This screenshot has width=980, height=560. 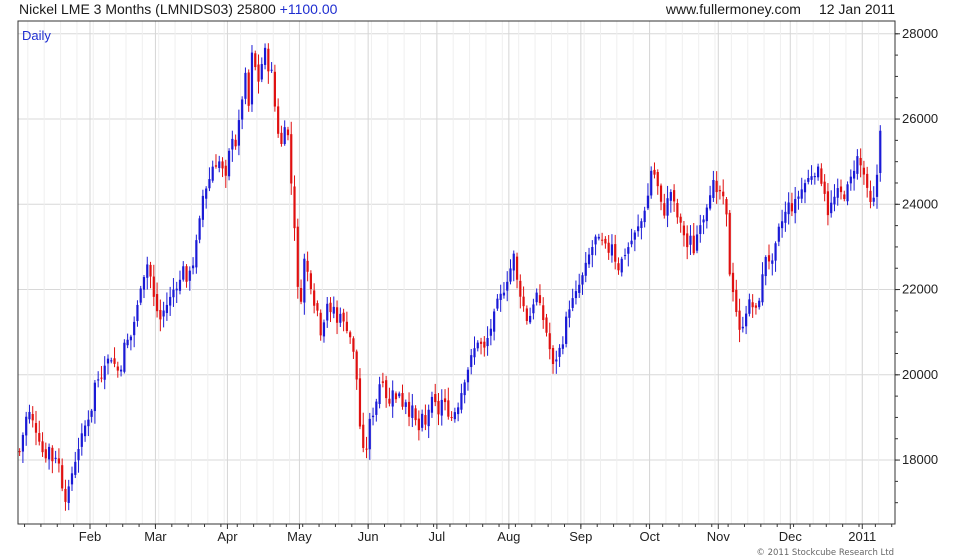 I want to click on x-tick-label: May, so click(x=299, y=536).